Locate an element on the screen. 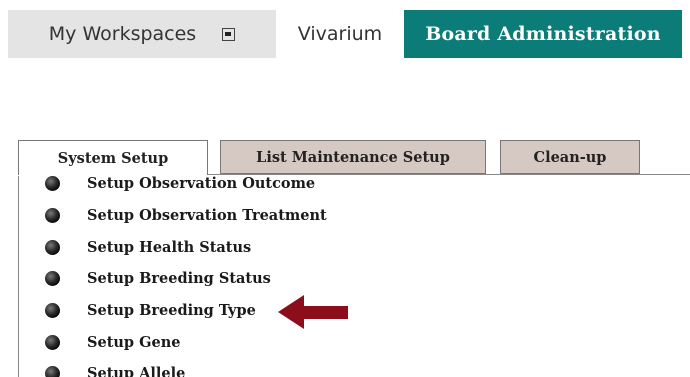  tab-list-maintenance-setup: List Maintenance Setup is located at coordinates (353, 157).